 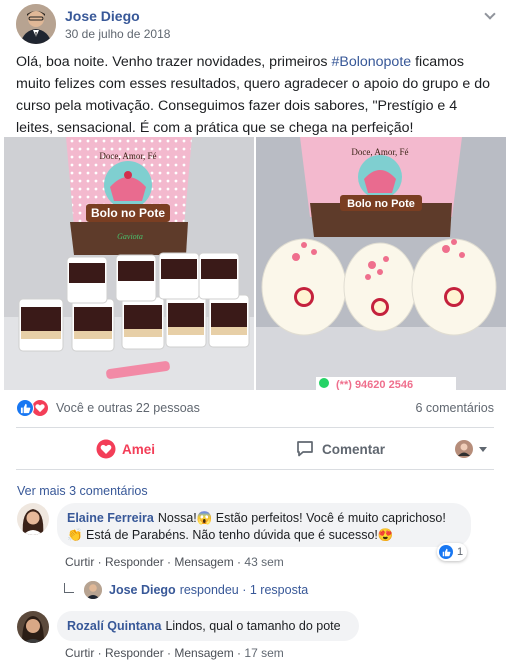 What do you see at coordinates (82, 491) in the screenshot?
I see `view-more-comments-link: Ver mais 3 comentários` at bounding box center [82, 491].